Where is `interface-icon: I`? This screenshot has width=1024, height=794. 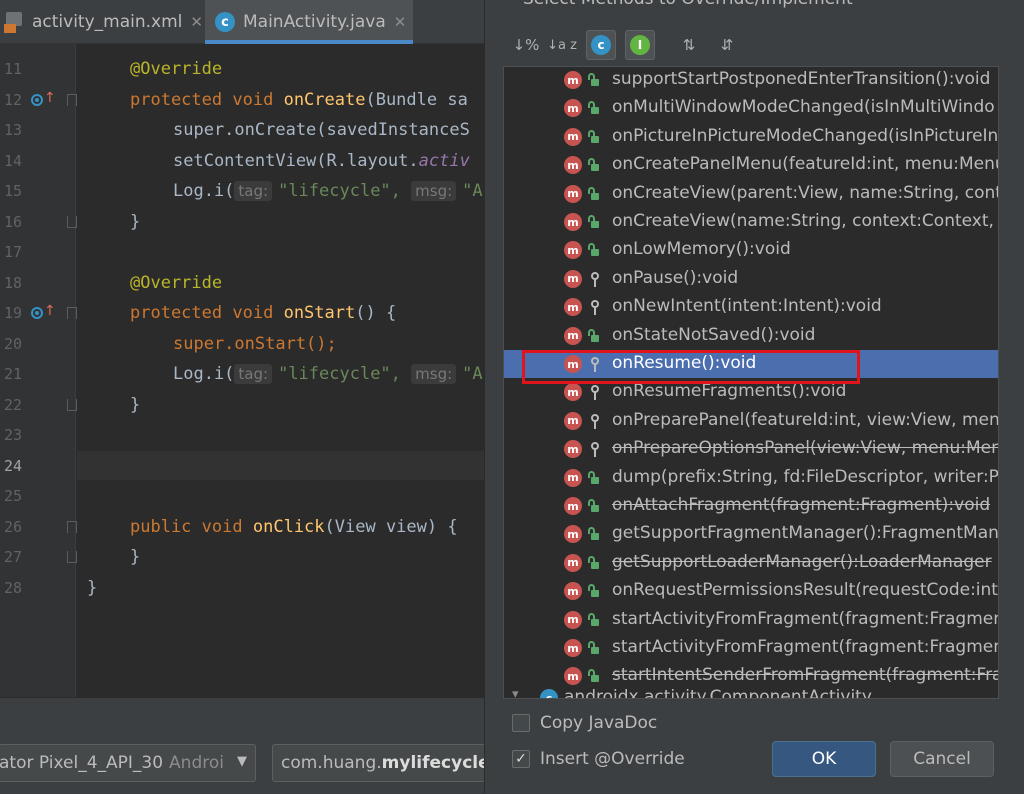
interface-icon: I is located at coordinates (640, 45).